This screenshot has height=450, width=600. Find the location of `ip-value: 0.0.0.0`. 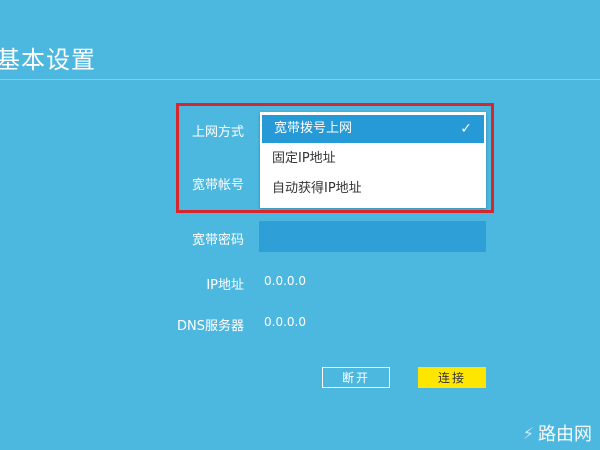

ip-value: 0.0.0.0 is located at coordinates (285, 281).